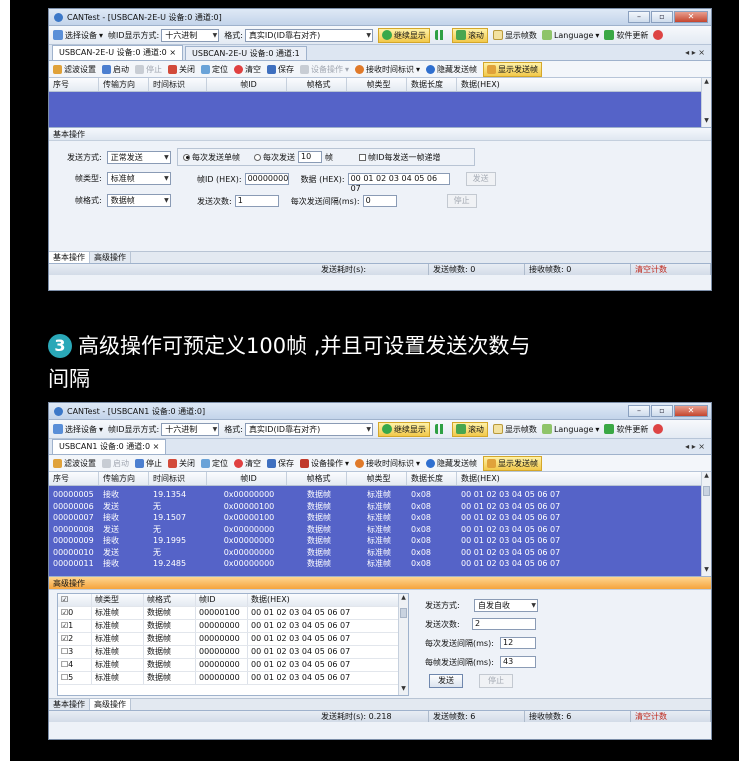 The width and height of the screenshot is (750, 761). Describe the element at coordinates (138, 178) in the screenshot. I see `frame-type-select: 标准帧` at that location.